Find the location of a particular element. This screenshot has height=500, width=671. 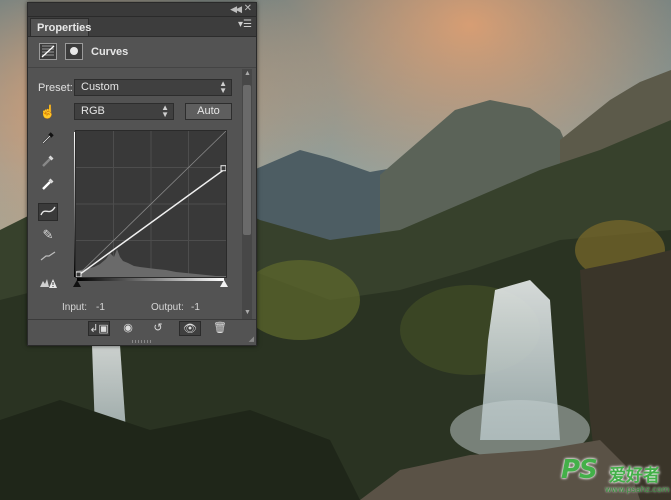

black-point-slider is located at coordinates (77, 283).